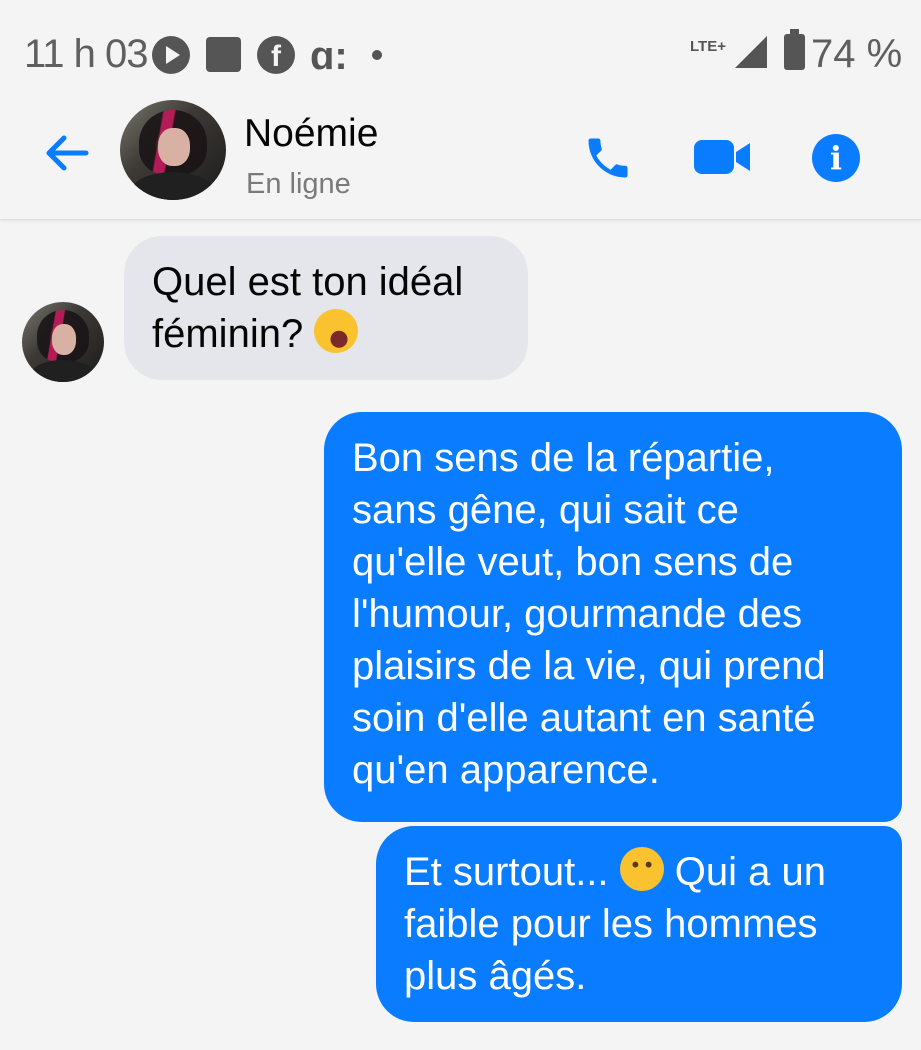 Image resolution: width=921 pixels, height=1050 pixels. I want to click on smirking-face-emoji, so click(641, 869).